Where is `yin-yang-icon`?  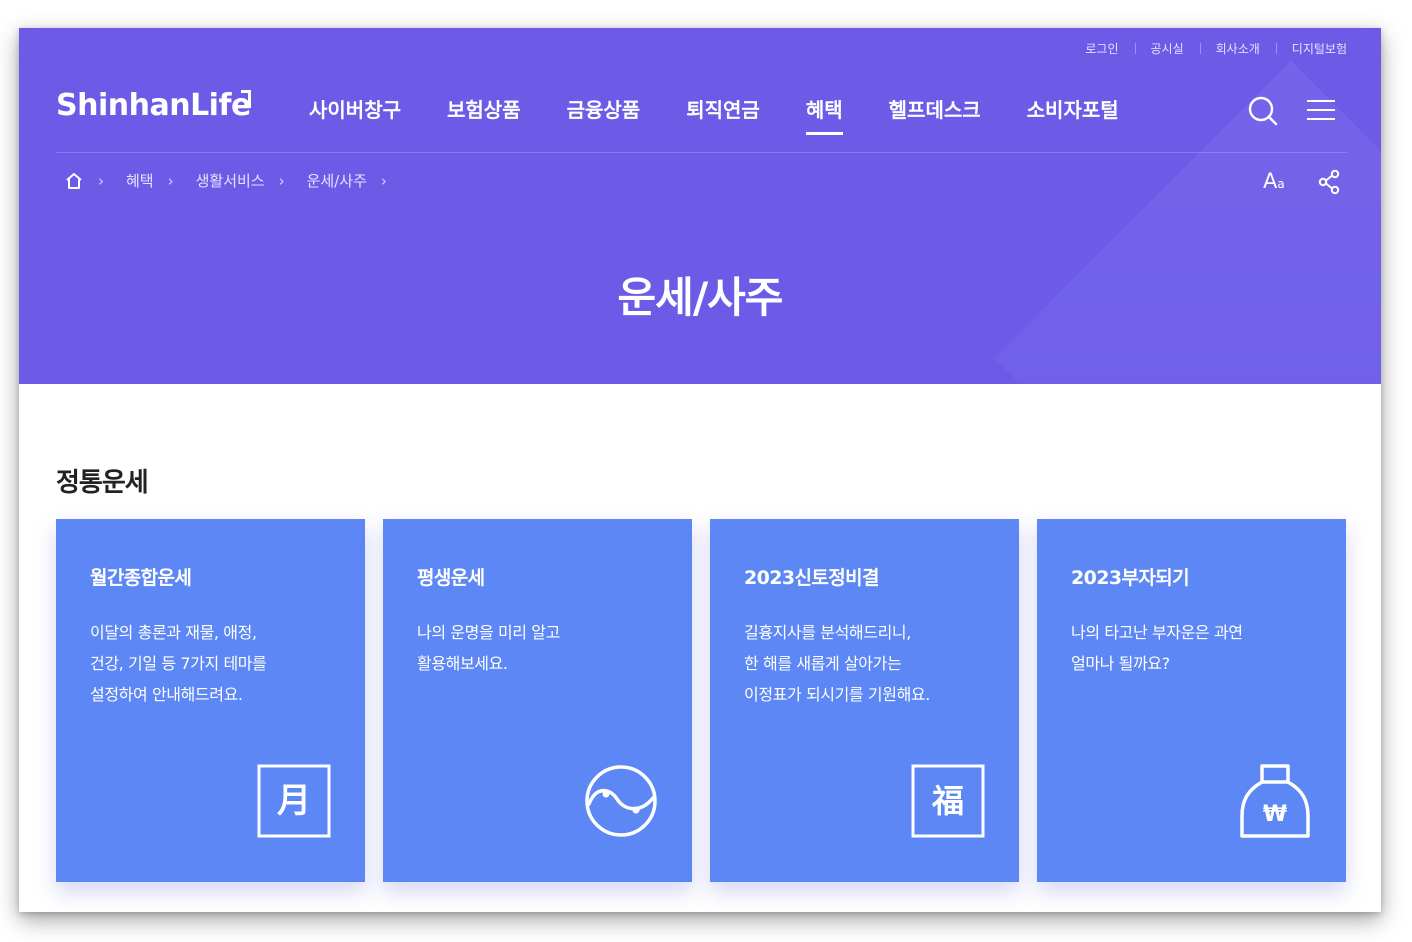 yin-yang-icon is located at coordinates (621, 801).